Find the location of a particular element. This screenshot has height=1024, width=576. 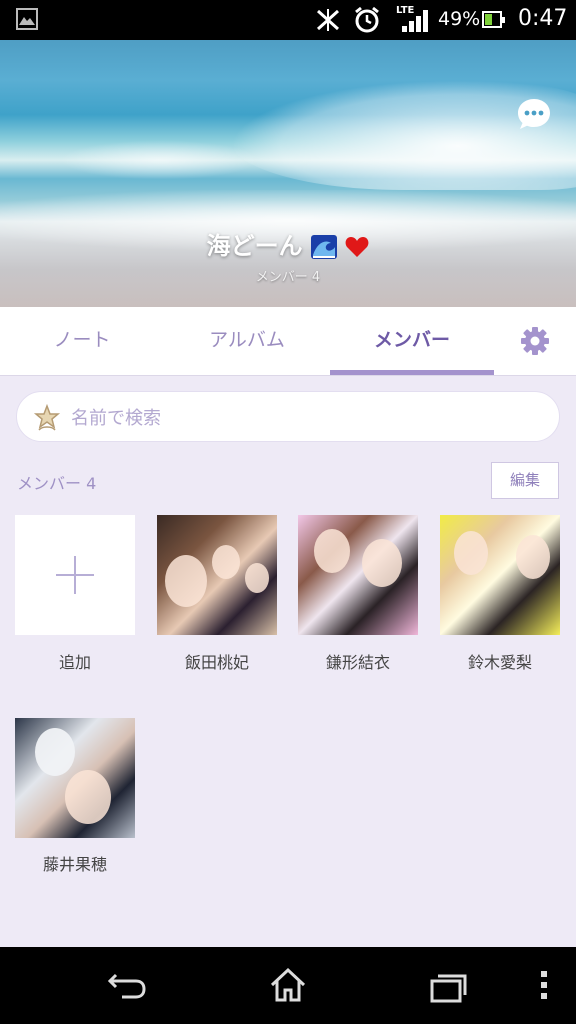

battery-icon is located at coordinates (493, 19).